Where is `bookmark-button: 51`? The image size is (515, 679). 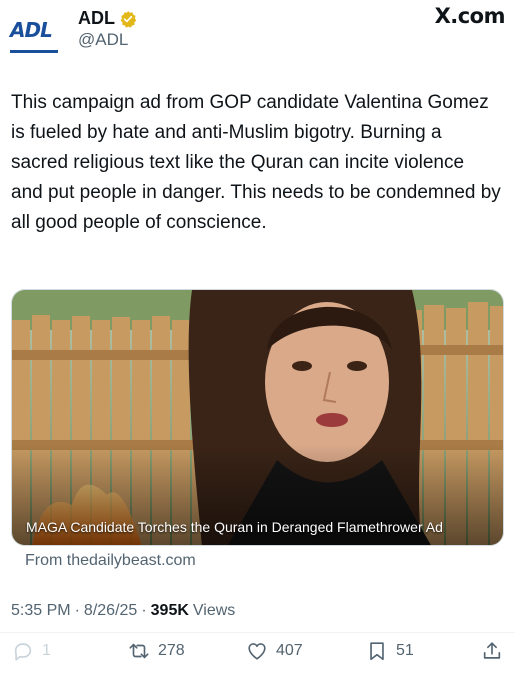 bookmark-button: 51 is located at coordinates (390, 651).